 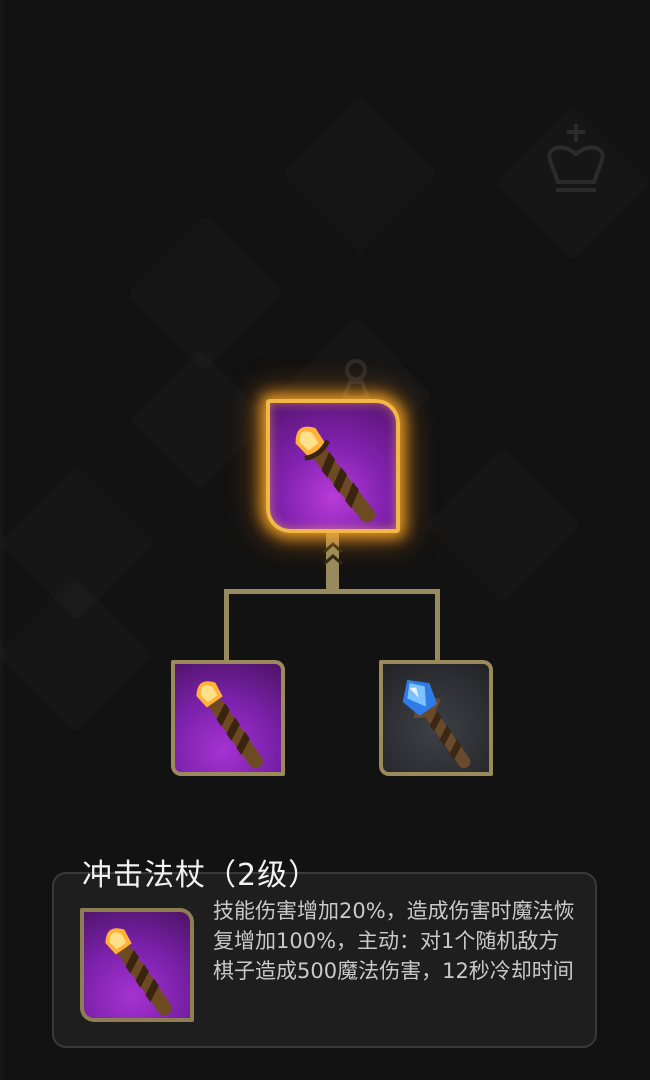 I want to click on item-title: 冲击法杖（2级）, so click(x=201, y=875).